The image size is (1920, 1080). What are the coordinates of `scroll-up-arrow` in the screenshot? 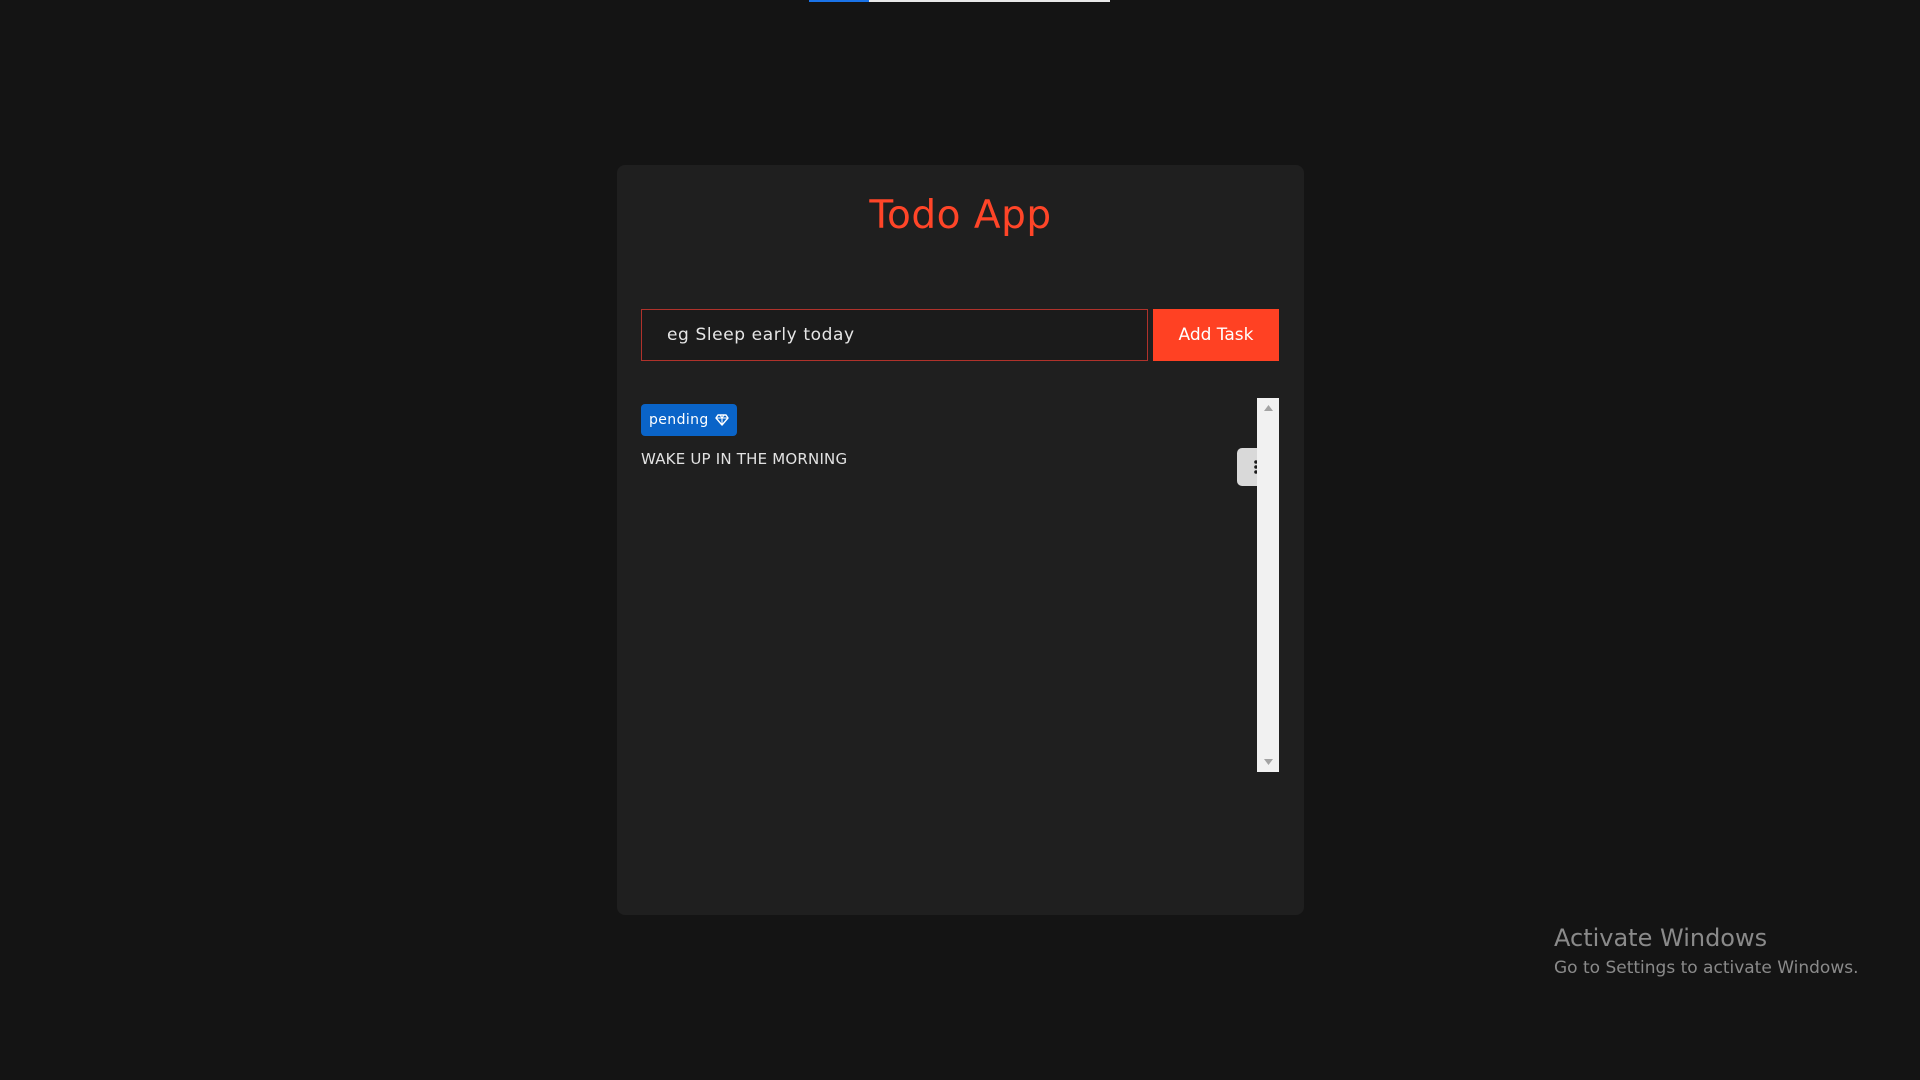 It's located at (1268, 408).